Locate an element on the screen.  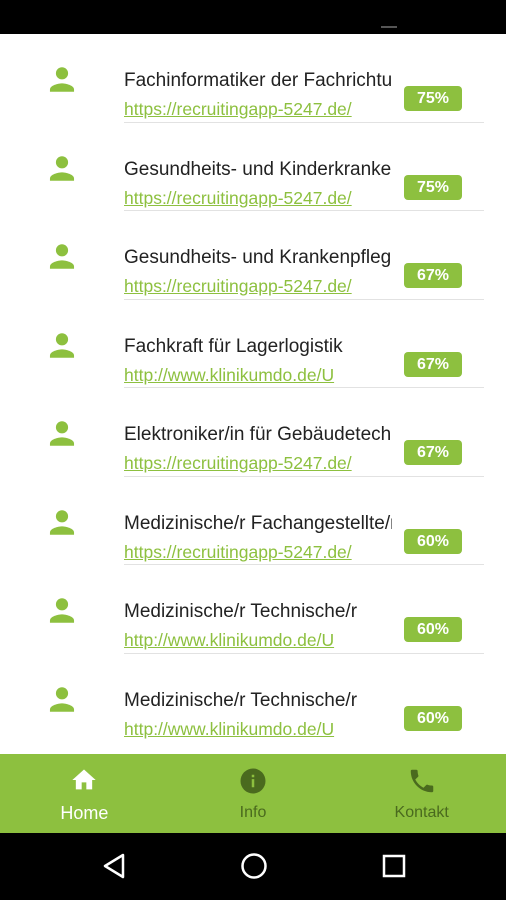
job-title: Fachinformatiker der Fachrichtung is located at coordinates (258, 80).